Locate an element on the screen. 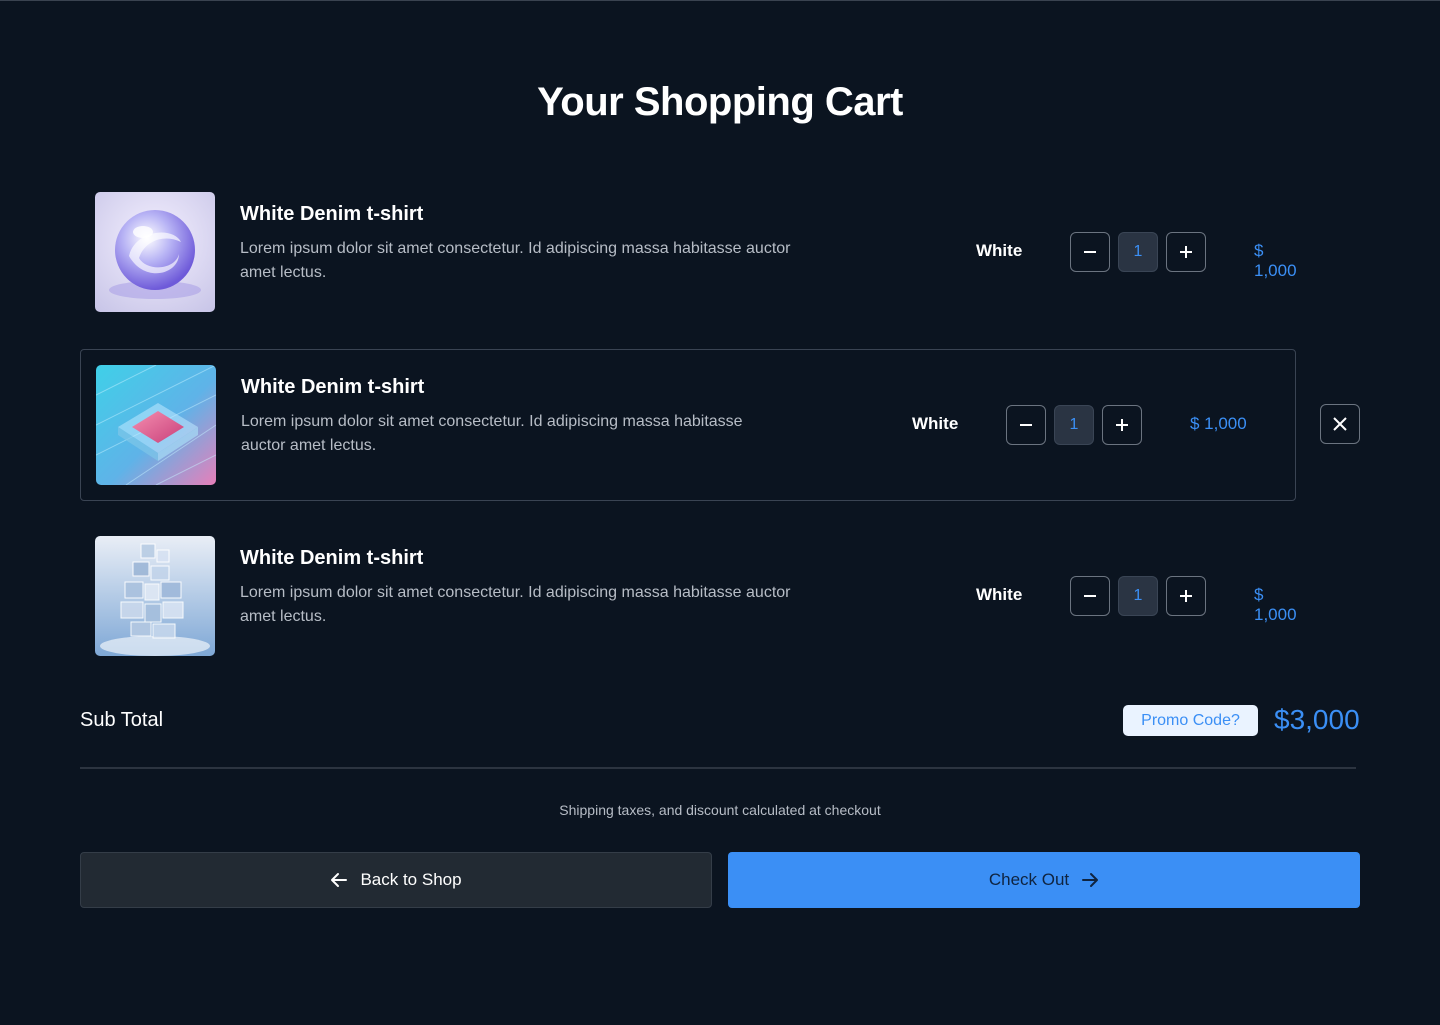 This screenshot has width=1440, height=1025. arrow-left-icon is located at coordinates (339, 880).